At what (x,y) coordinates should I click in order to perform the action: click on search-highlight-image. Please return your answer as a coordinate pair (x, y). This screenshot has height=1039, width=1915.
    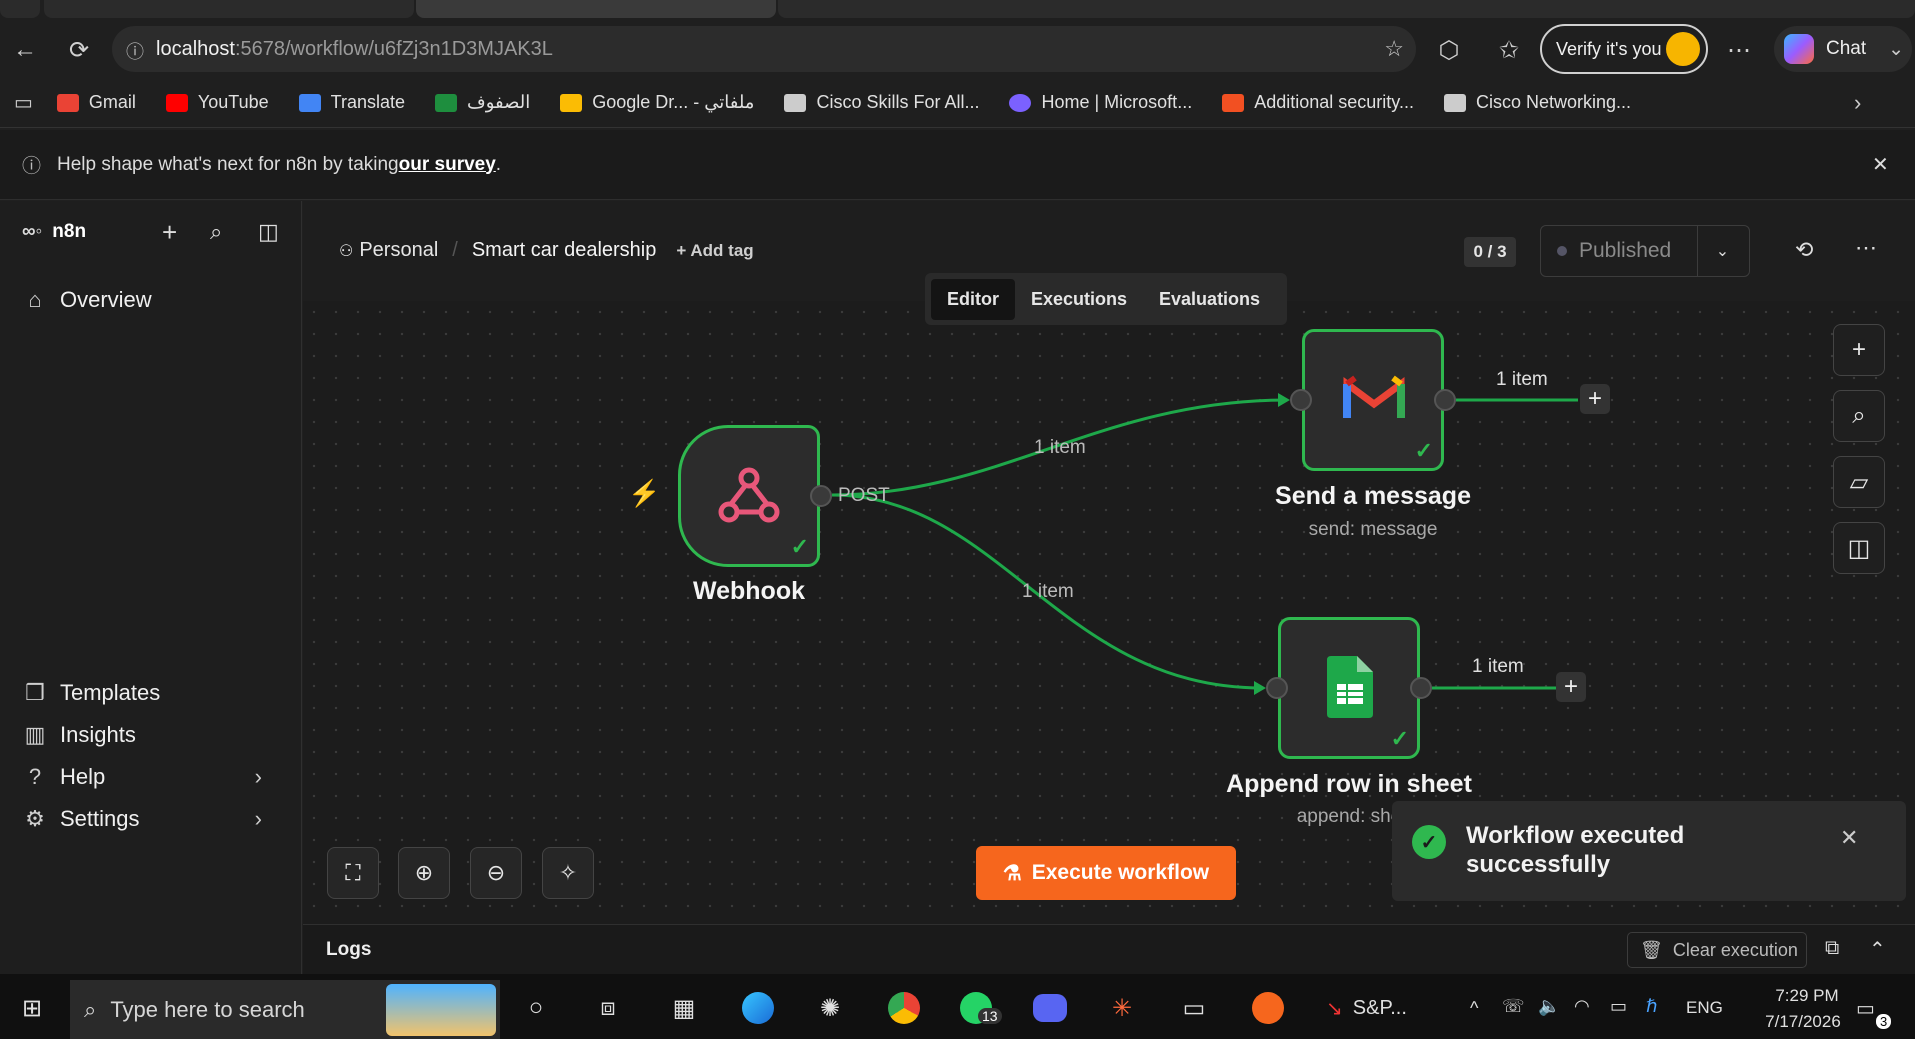
    Looking at the image, I should click on (441, 1010).